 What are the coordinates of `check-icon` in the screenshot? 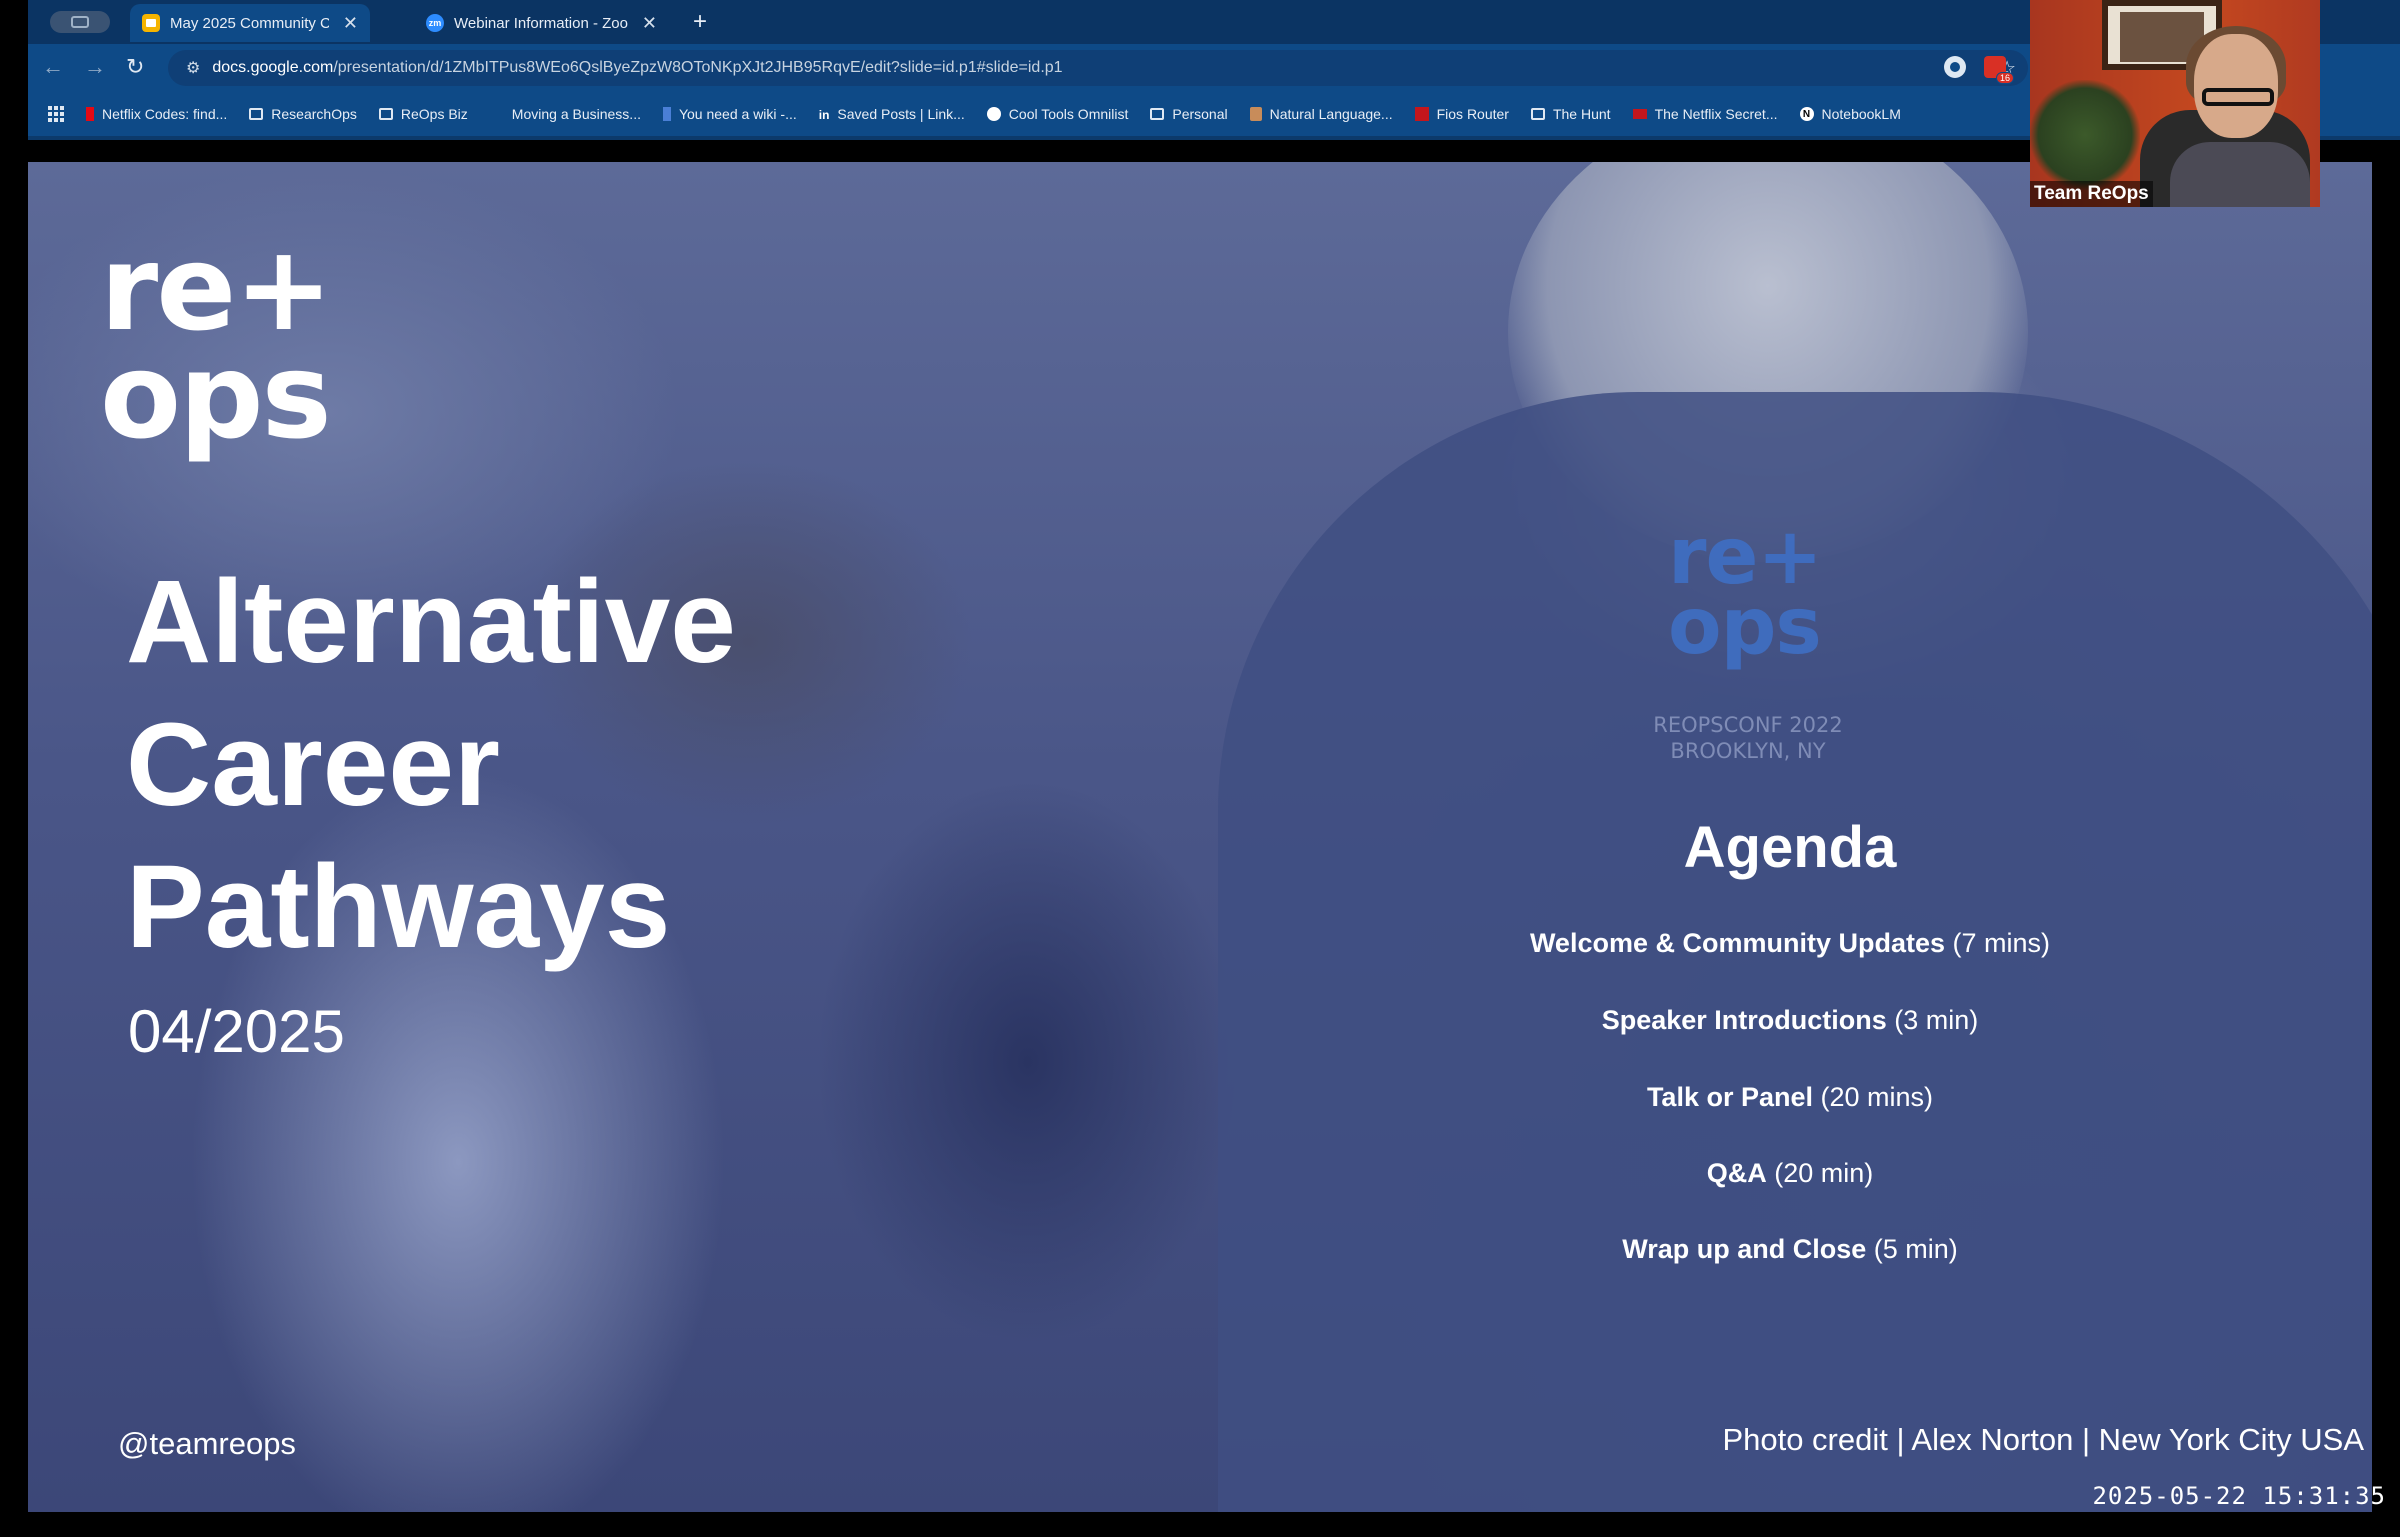 It's located at (1421, 114).